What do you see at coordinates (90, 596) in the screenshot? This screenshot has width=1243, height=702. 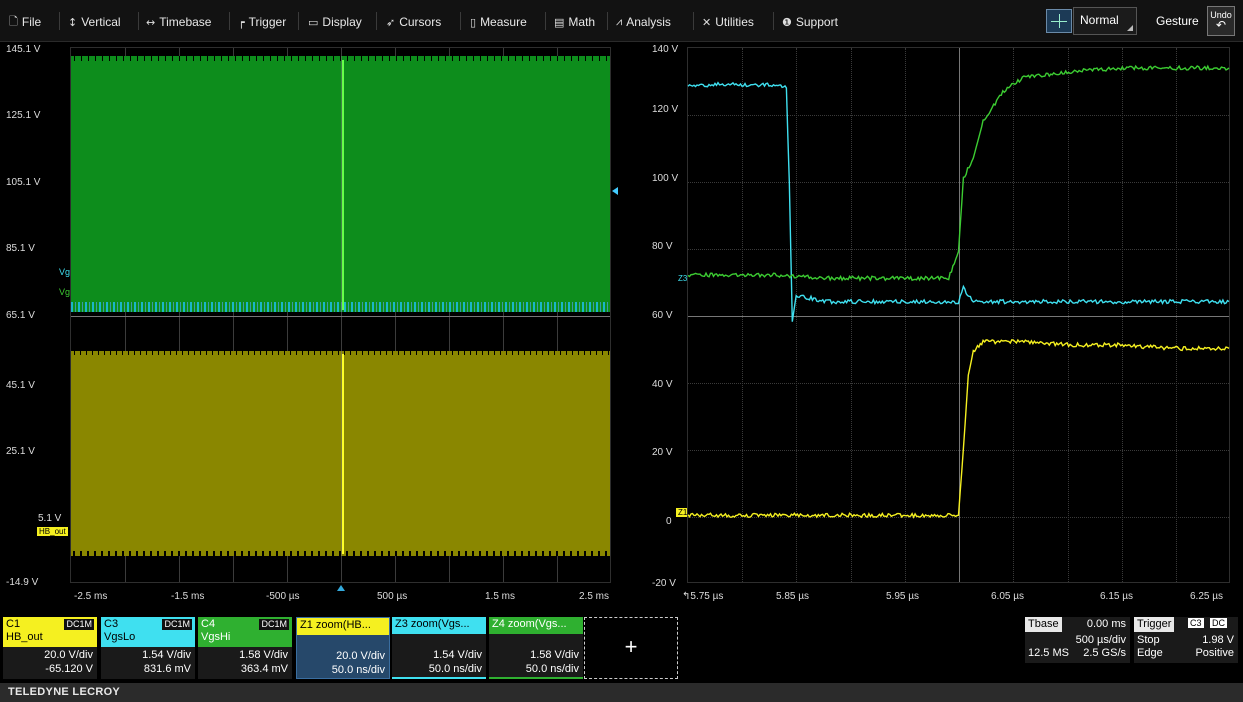 I see `left-xtick: -2.5 ms` at bounding box center [90, 596].